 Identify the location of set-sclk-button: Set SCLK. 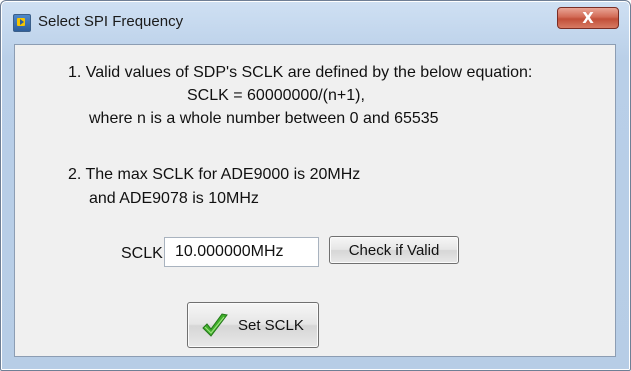
(253, 325).